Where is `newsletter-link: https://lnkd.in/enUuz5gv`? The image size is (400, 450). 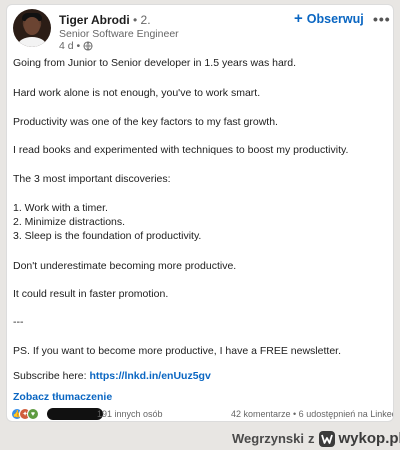 newsletter-link: https://lnkd.in/enUuz5gv is located at coordinates (149, 376).